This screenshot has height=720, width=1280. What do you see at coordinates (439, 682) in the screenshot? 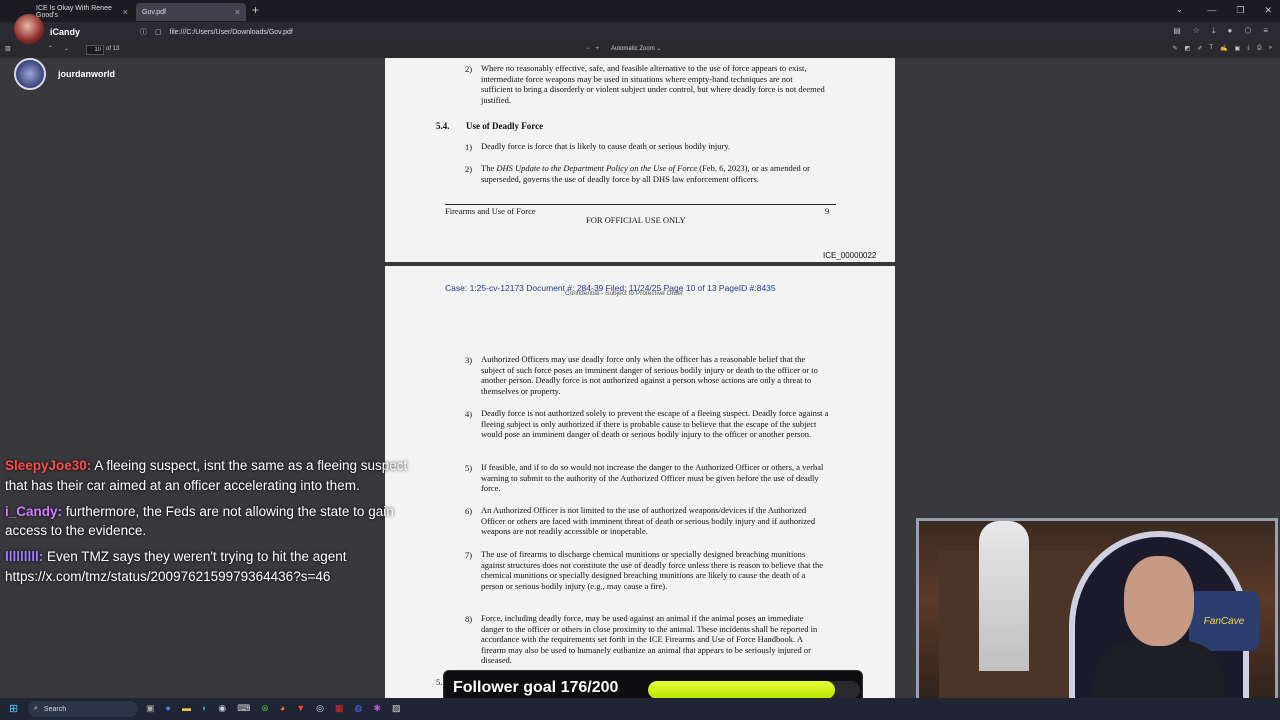
I see `section-number: 5.` at bounding box center [439, 682].